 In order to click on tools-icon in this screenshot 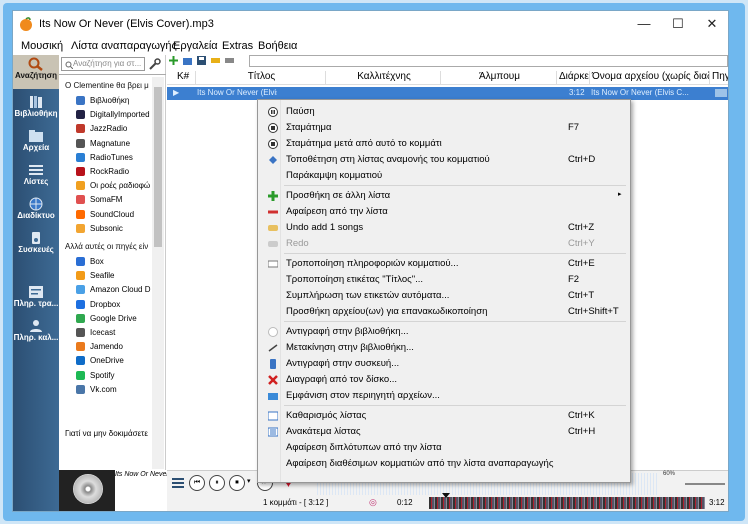, I will do `click(155, 64)`.